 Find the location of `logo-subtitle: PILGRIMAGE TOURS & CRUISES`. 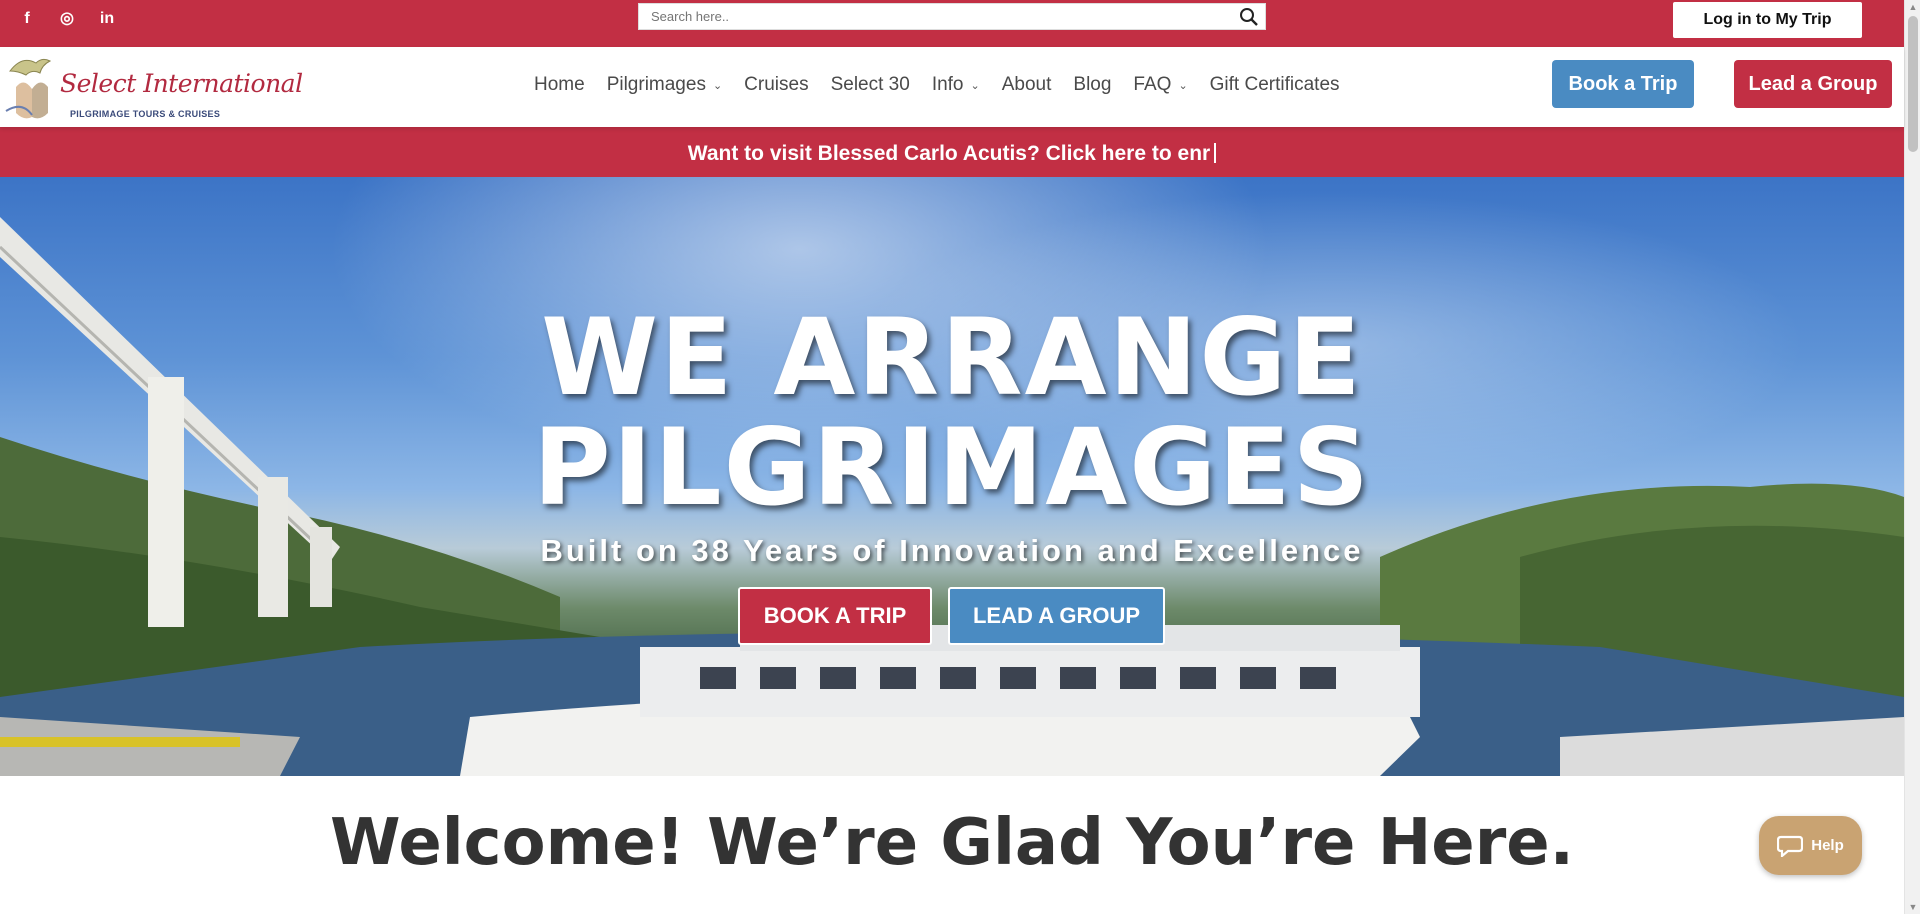

logo-subtitle: PILGRIMAGE TOURS & CRUISES is located at coordinates (145, 114).